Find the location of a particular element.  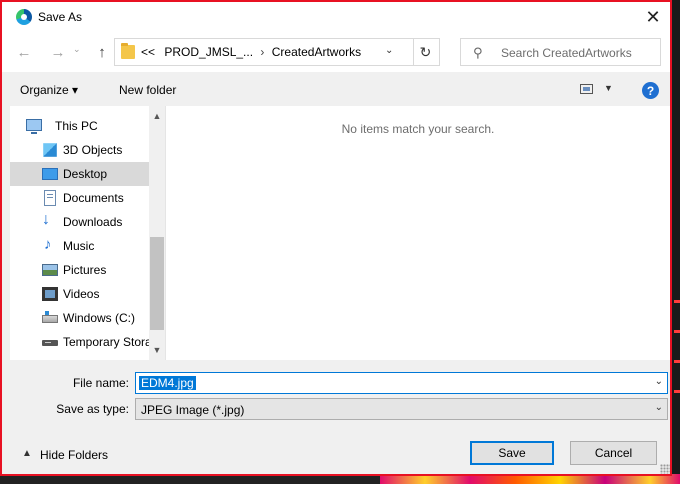

dialog-title: Save As is located at coordinates (60, 17).